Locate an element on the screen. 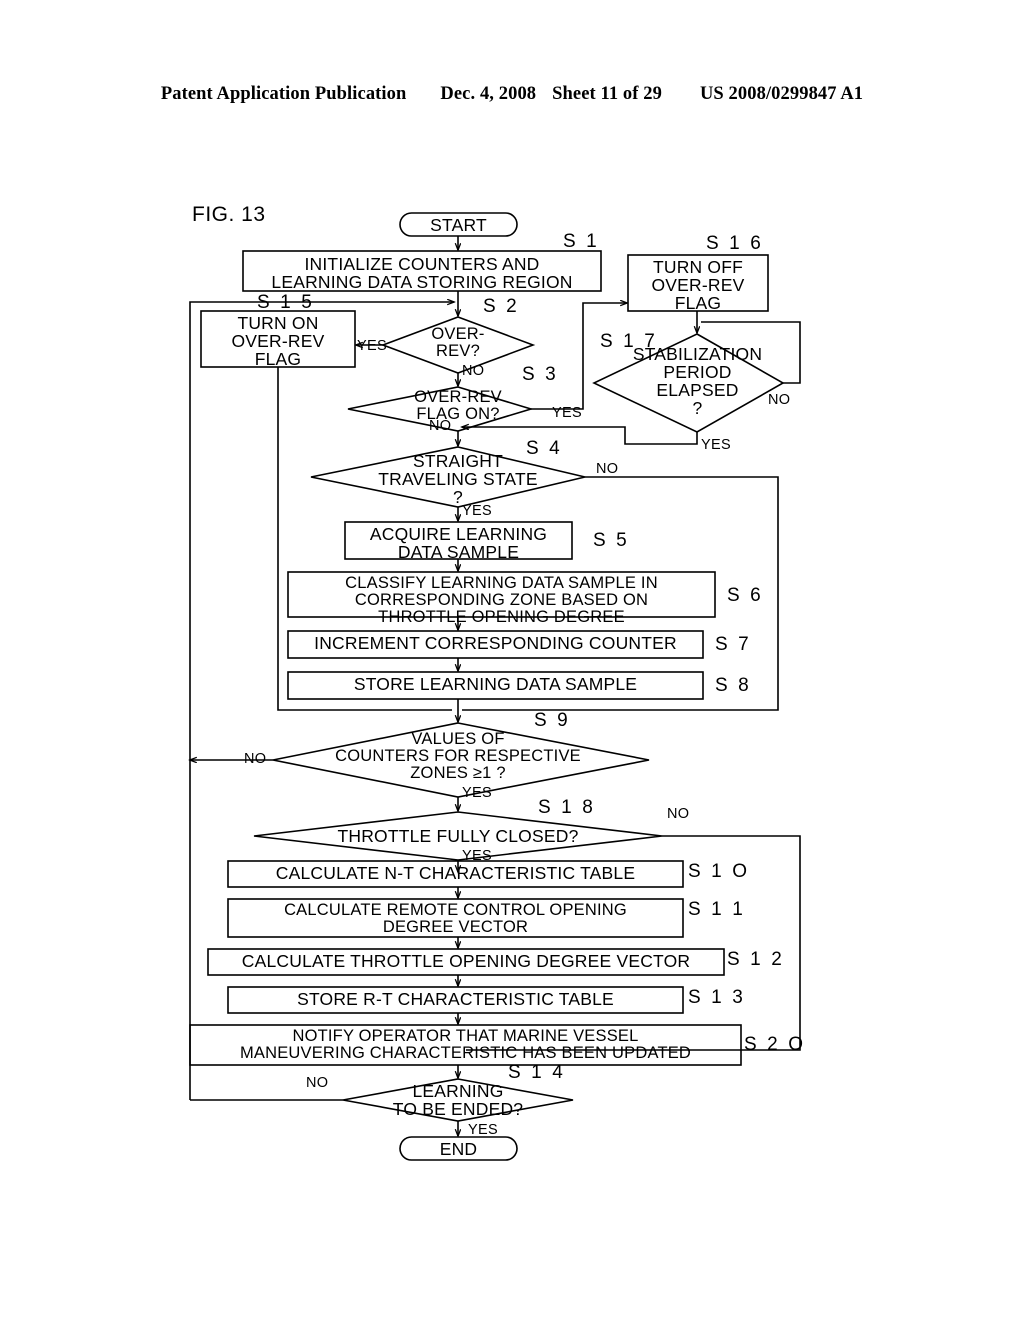 This screenshot has height=1320, width=1024. box-s12 is located at coordinates (466, 962).